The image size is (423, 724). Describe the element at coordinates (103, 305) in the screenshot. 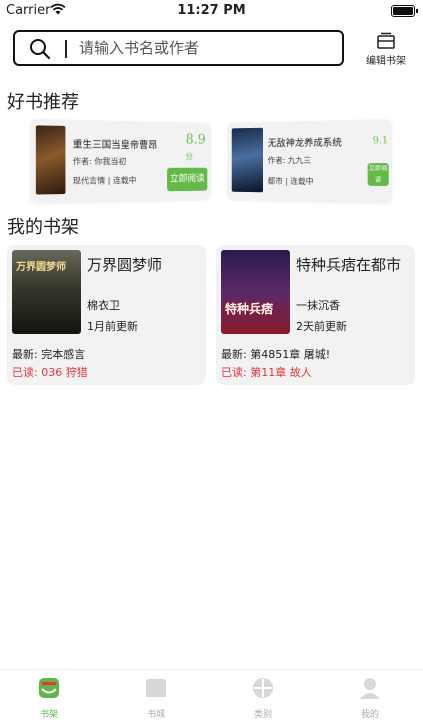

I see `book-author: 棉衣卫` at that location.